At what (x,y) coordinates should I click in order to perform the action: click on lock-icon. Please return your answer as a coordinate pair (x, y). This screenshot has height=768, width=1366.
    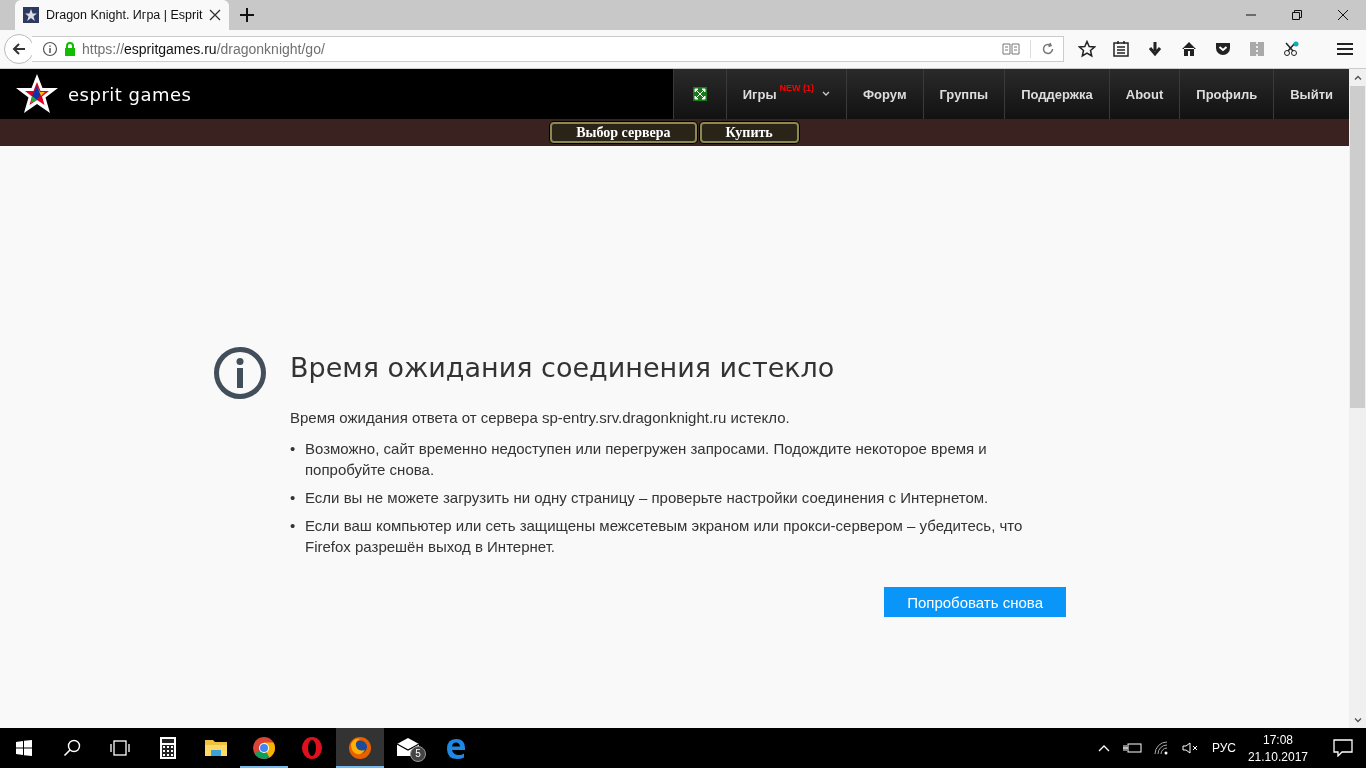
    Looking at the image, I should click on (70, 49).